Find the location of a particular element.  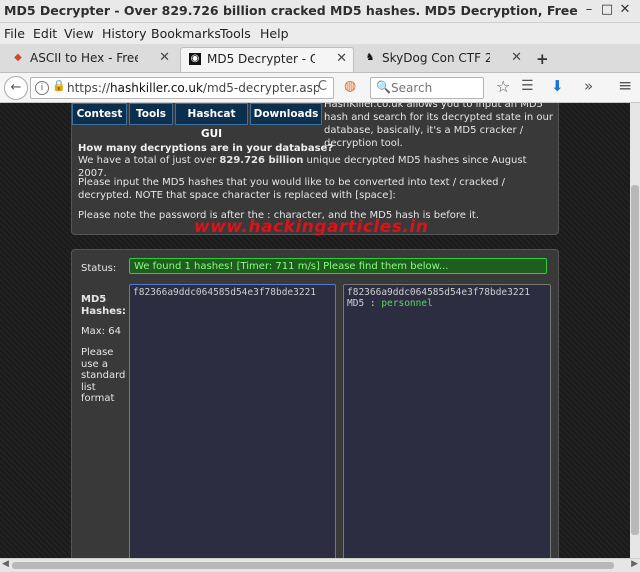

basketball-addon-icon: ◍ is located at coordinates (350, 86).